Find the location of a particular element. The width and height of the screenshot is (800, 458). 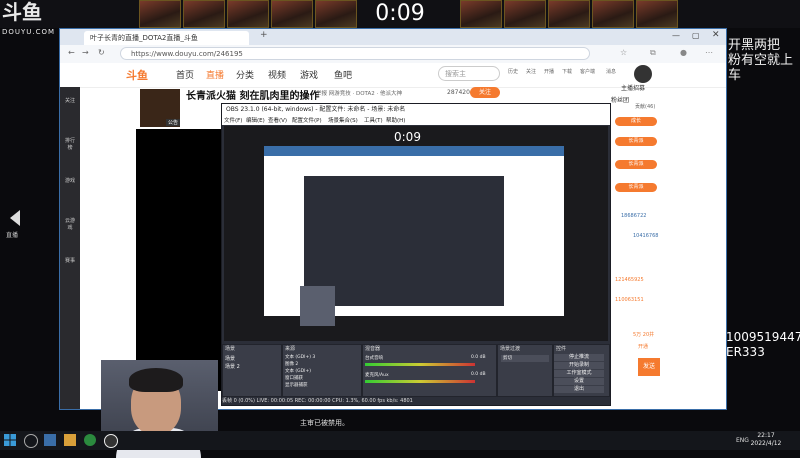

follow-icon: 关注 is located at coordinates (531, 71).